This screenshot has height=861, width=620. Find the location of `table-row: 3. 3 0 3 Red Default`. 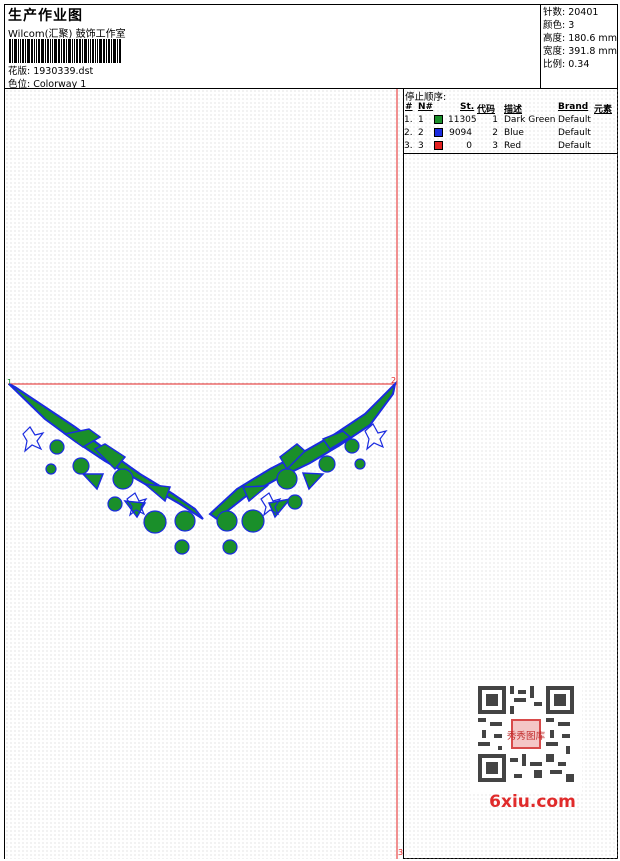

table-row: 3. 3 0 3 Red Default is located at coordinates (511, 146).